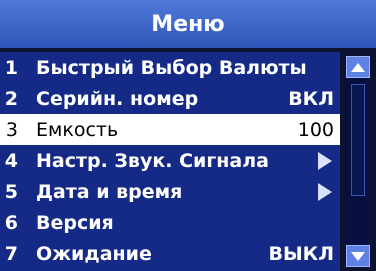 This screenshot has height=271, width=376. What do you see at coordinates (11, 253) in the screenshot?
I see `menu-item-number: 7` at bounding box center [11, 253].